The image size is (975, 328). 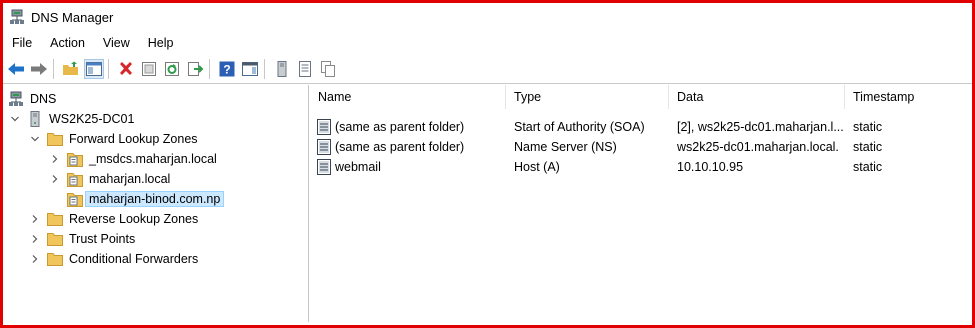 I want to click on tree-node-conditional-forwarders: Conditional Forwarders, so click(x=113, y=259).